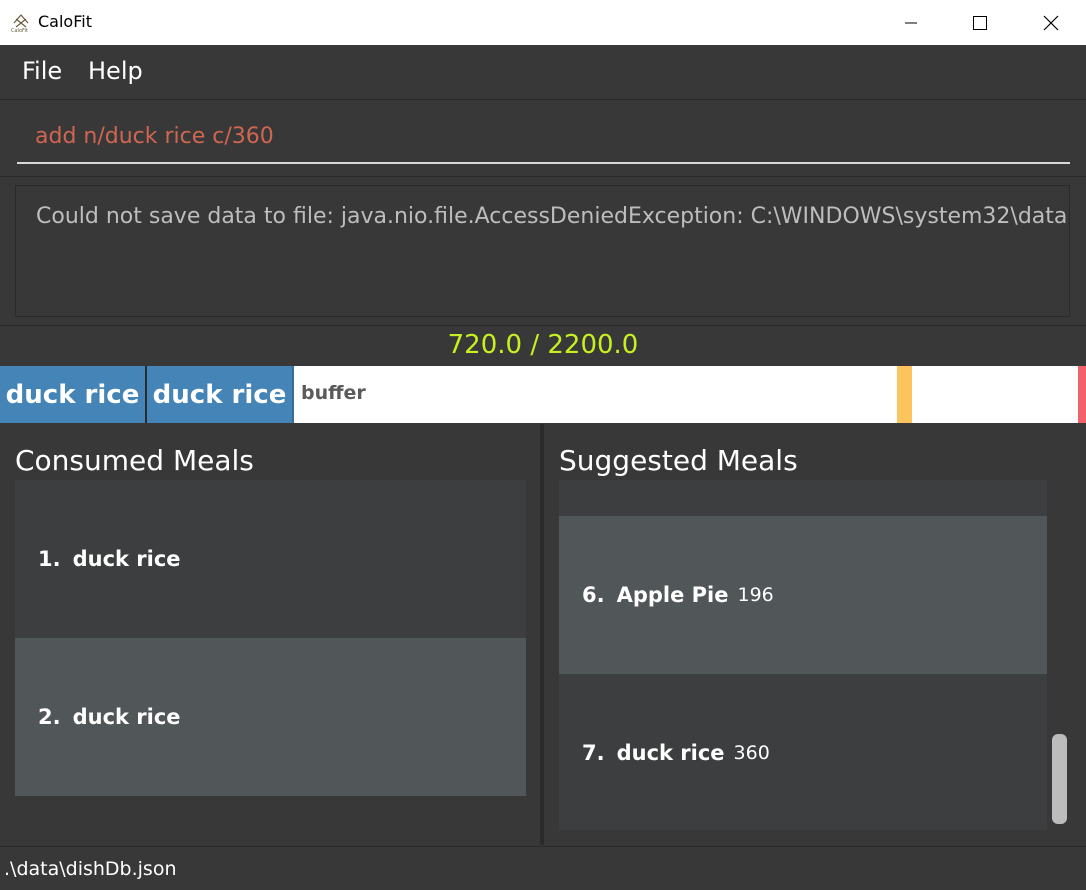 The height and width of the screenshot is (890, 1086). I want to click on command-box-pane, so click(543, 138).